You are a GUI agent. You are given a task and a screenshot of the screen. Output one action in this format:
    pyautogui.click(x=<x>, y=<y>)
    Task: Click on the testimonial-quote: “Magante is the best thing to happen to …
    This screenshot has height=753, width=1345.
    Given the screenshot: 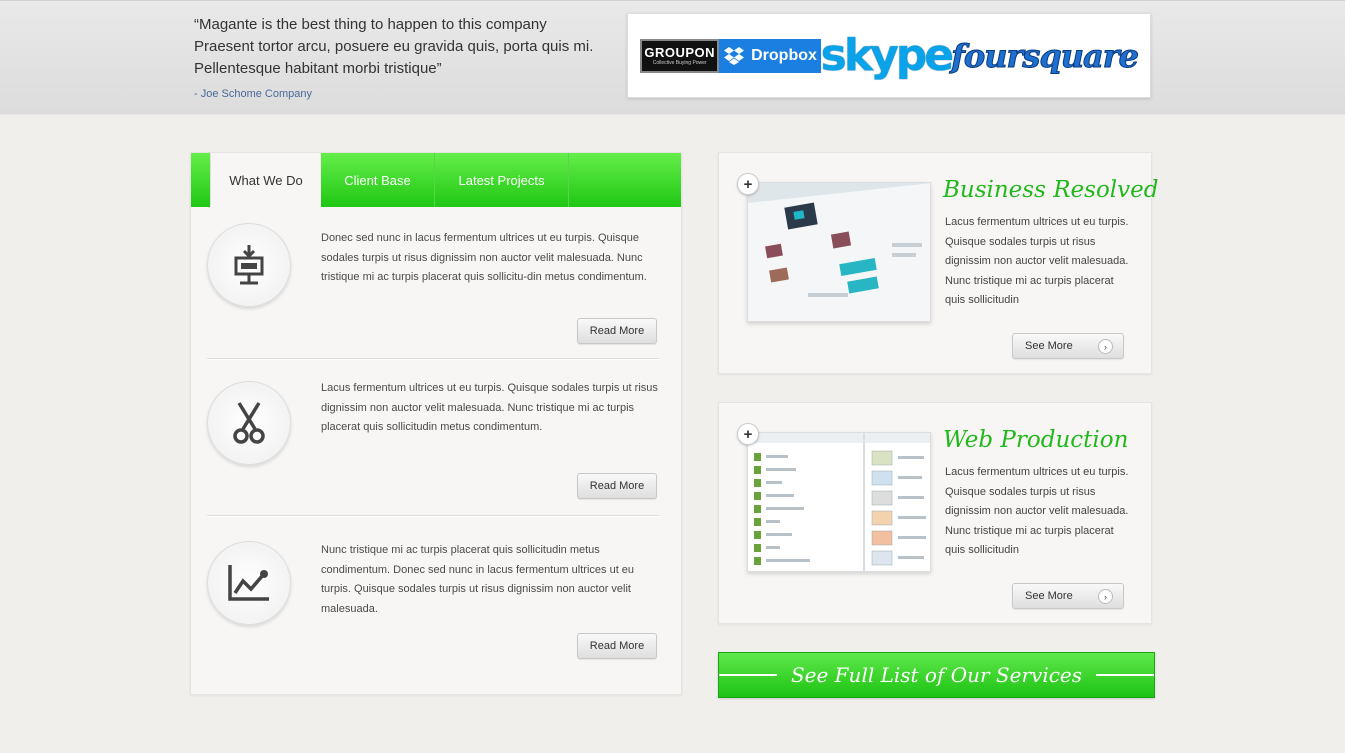 What is the action you would take?
    pyautogui.click(x=394, y=46)
    